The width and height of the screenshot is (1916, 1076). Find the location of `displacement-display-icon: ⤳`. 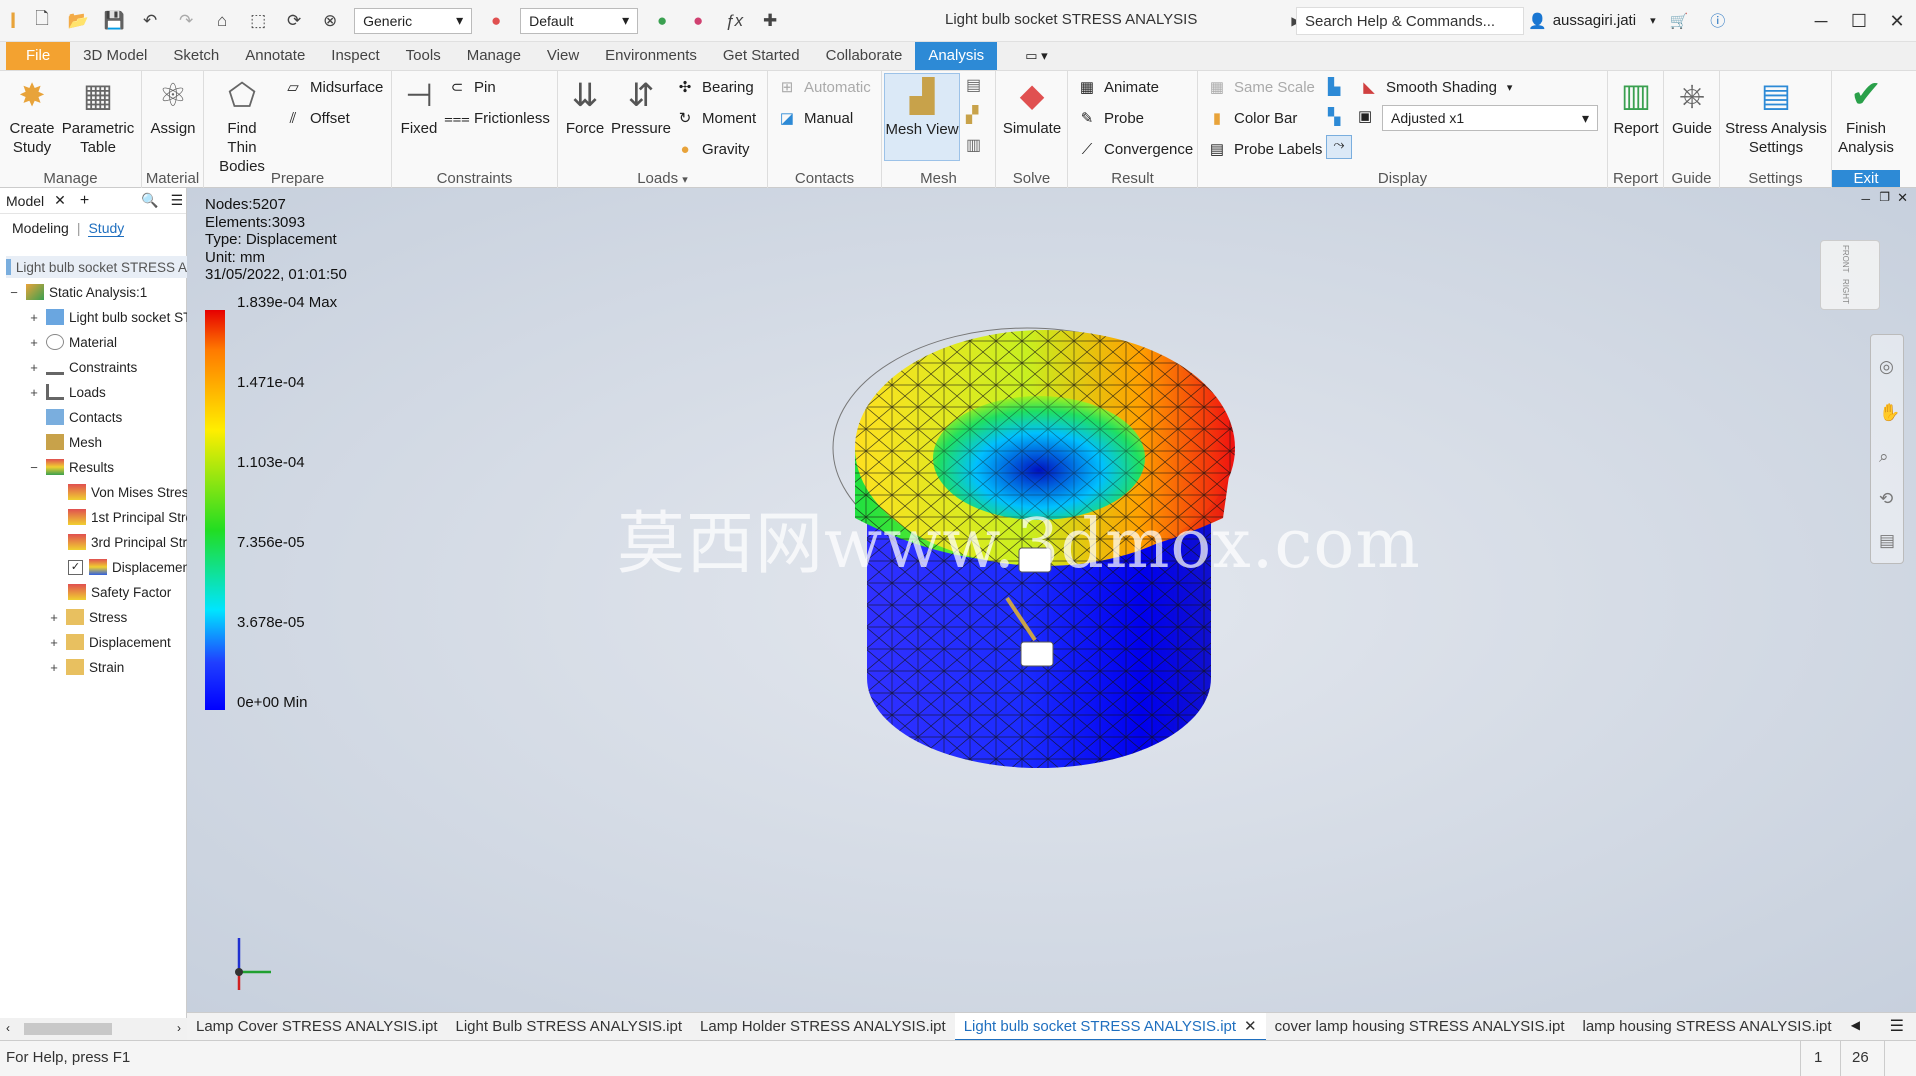

displacement-display-icon: ⤳ is located at coordinates (1339, 147).